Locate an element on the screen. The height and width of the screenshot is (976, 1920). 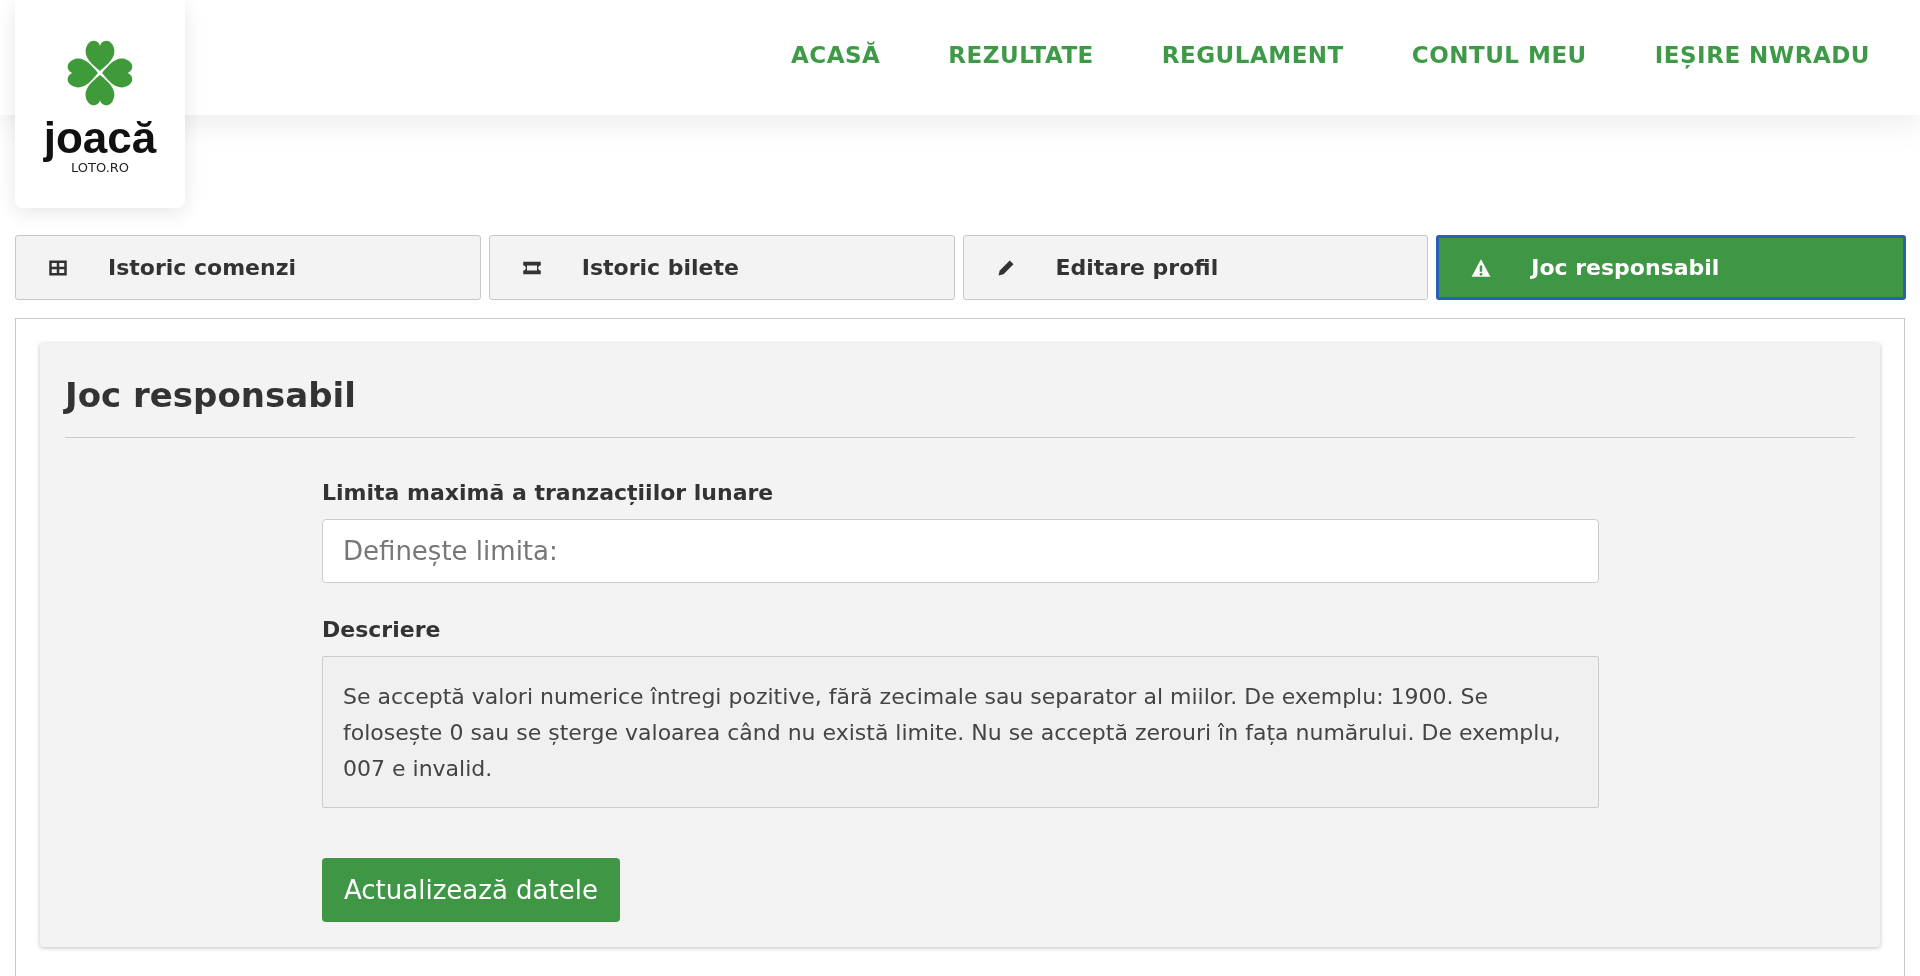
panel-title: Joc responsabil is located at coordinates (211, 395).